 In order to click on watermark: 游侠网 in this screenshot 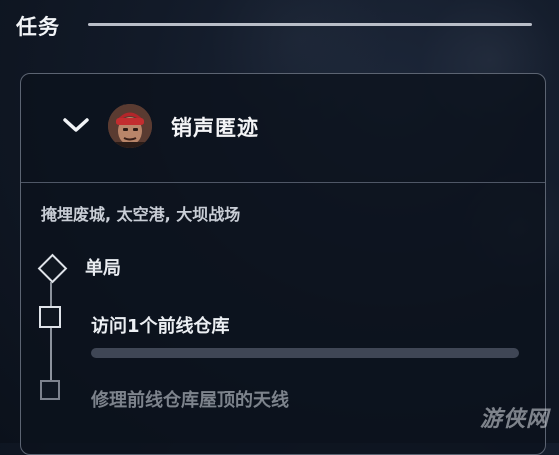, I will do `click(514, 419)`.